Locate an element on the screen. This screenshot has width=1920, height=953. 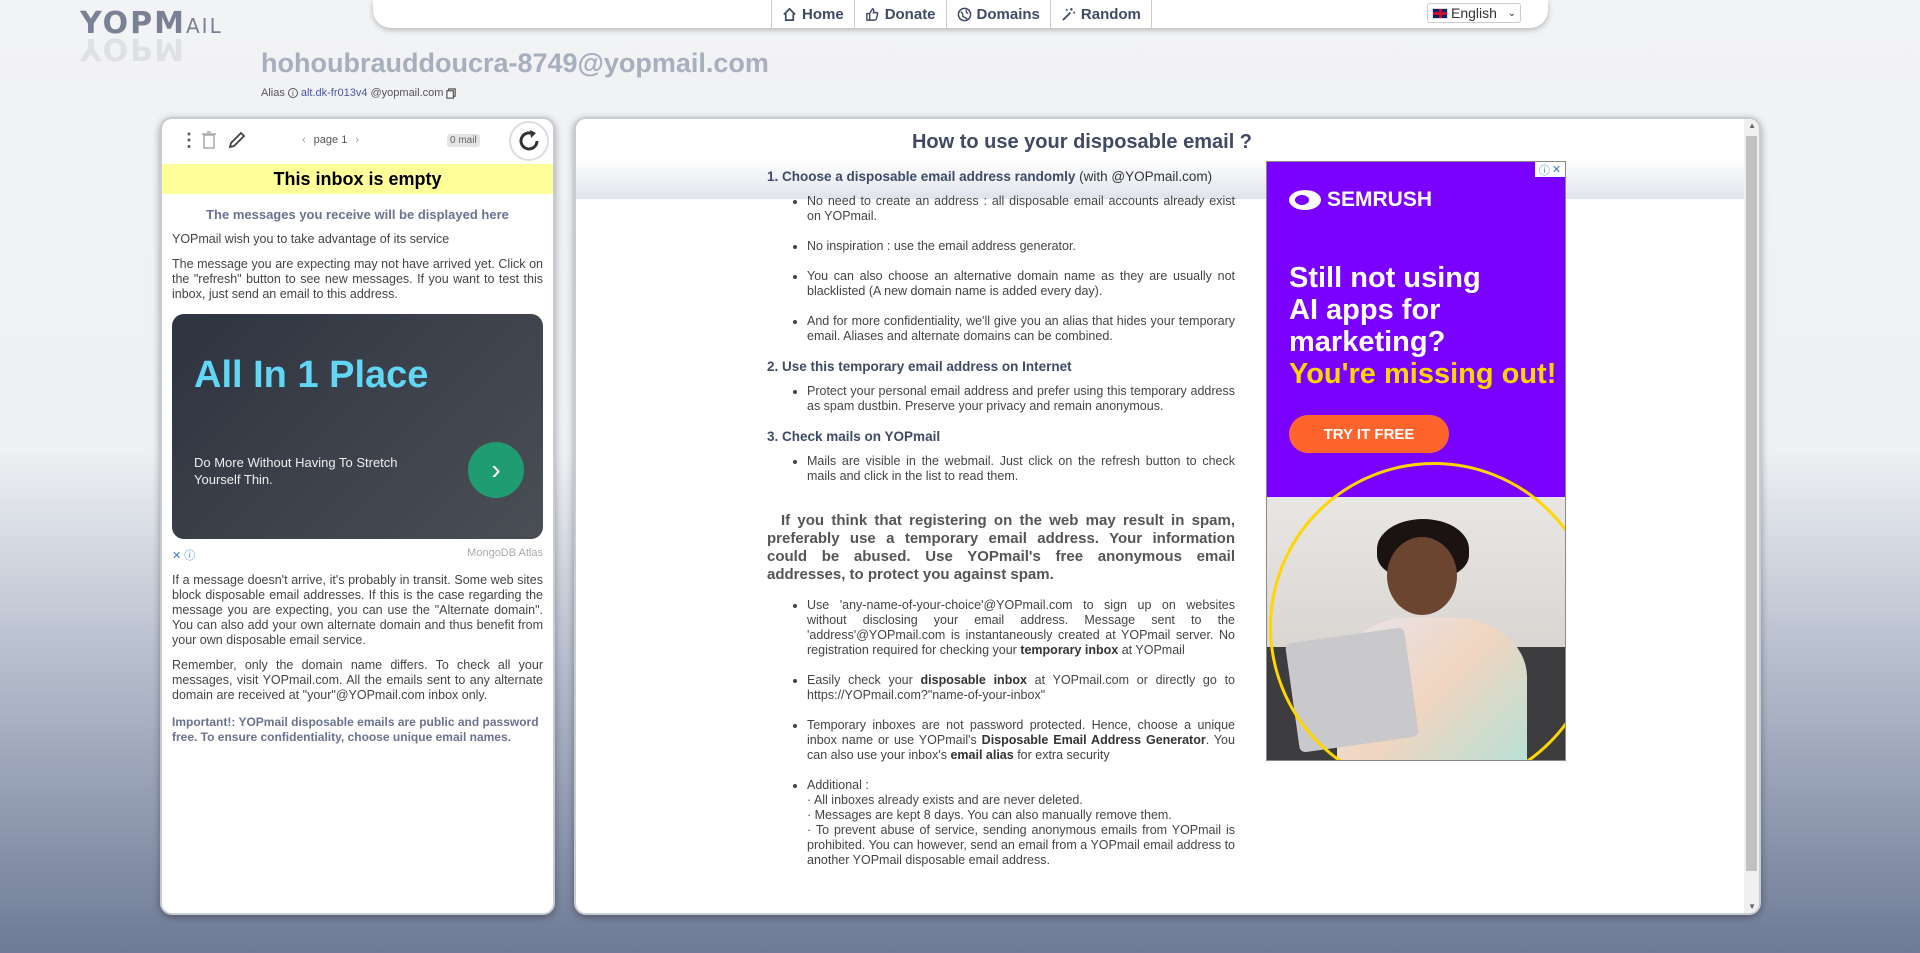
alias-row: Alias i alt.dk-fr013v4 @yopmail.com is located at coordinates (359, 93).